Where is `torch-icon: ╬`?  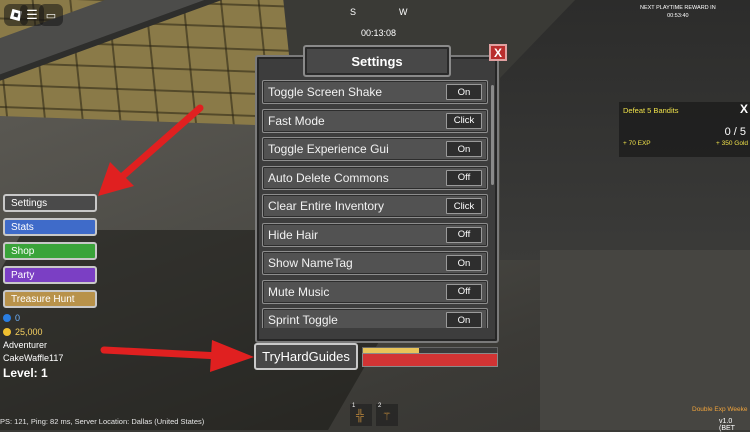 torch-icon: ╬ is located at coordinates (360, 416).